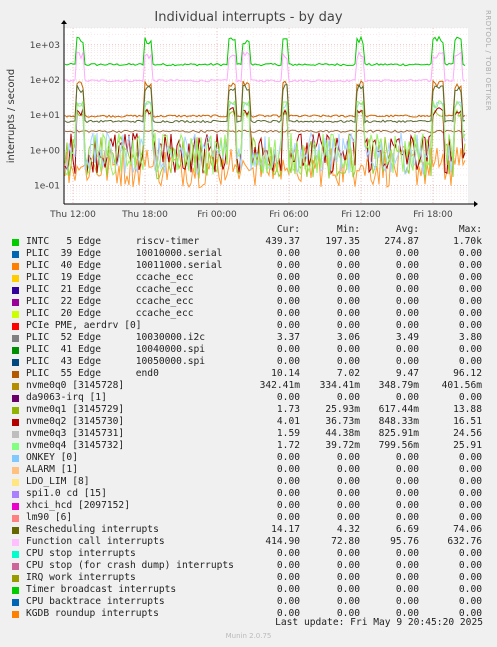 The image size is (497, 647). Describe the element at coordinates (407, 529) in the screenshot. I see `legend-avg-value: 6.69` at that location.